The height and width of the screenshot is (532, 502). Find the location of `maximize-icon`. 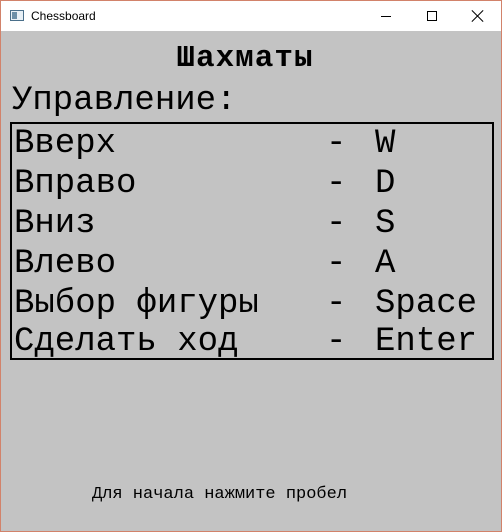

maximize-icon is located at coordinates (432, 16).